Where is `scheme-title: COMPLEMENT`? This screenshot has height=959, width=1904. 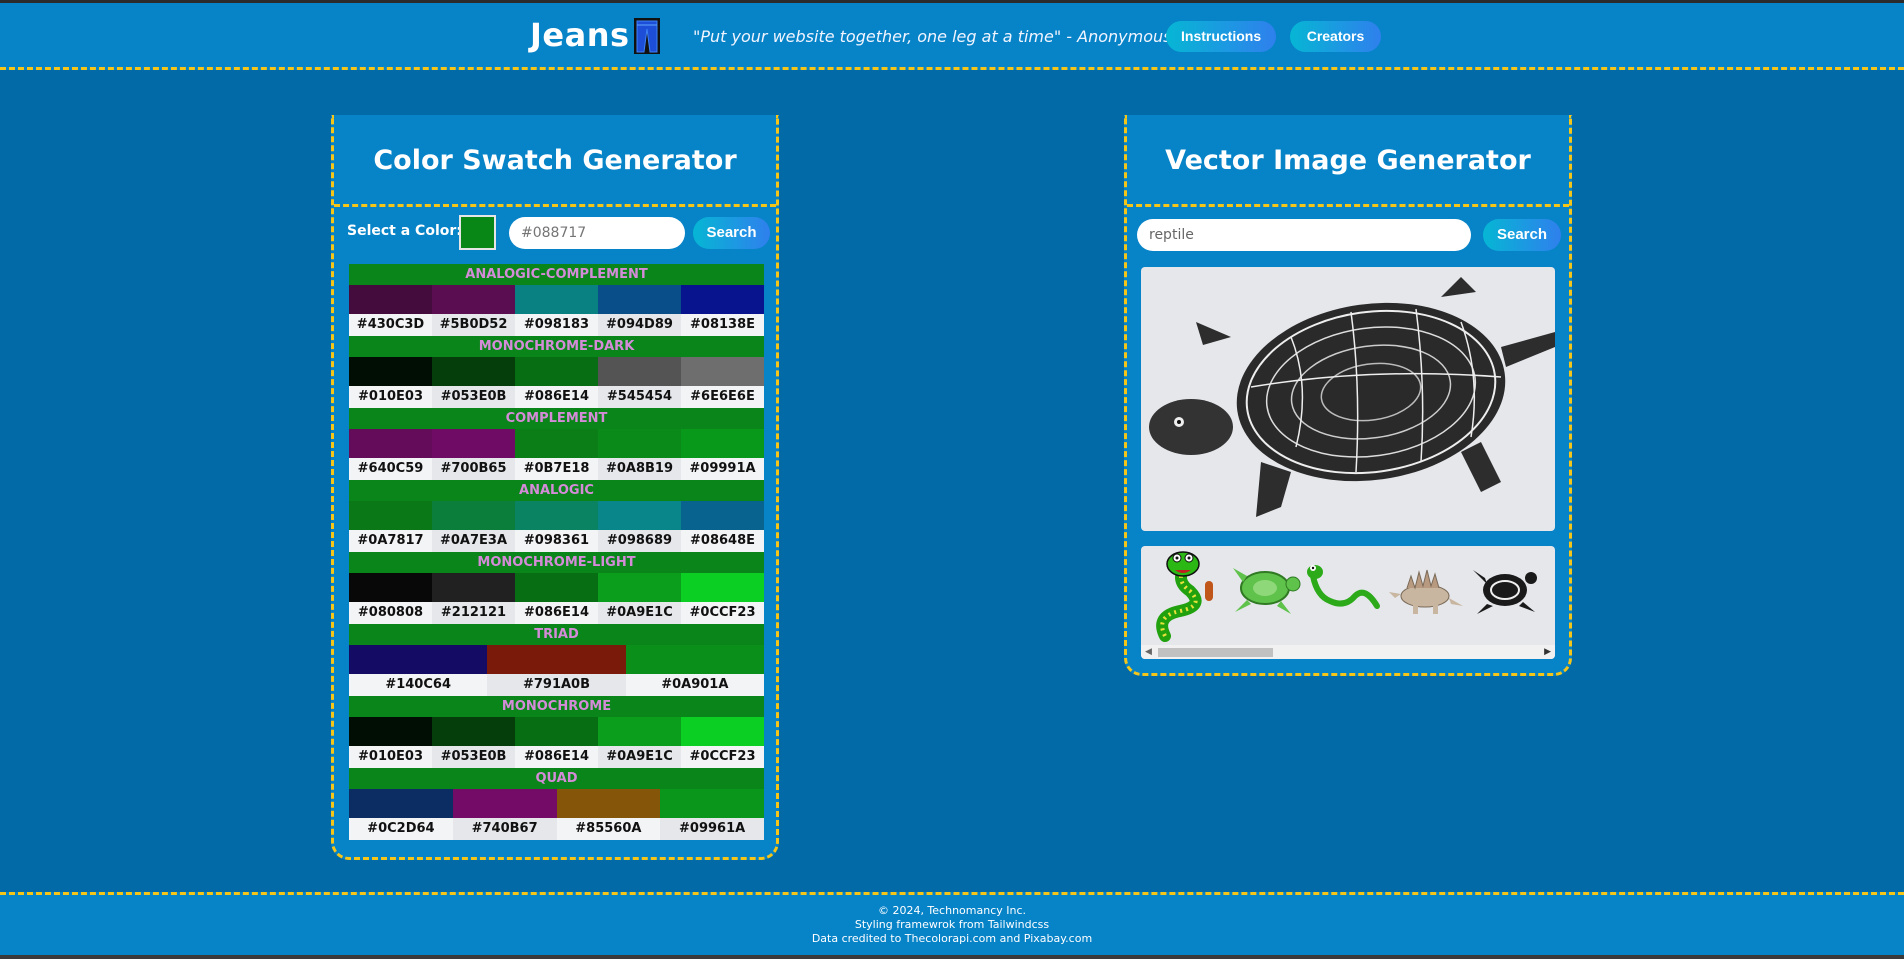
scheme-title: COMPLEMENT is located at coordinates (556, 418).